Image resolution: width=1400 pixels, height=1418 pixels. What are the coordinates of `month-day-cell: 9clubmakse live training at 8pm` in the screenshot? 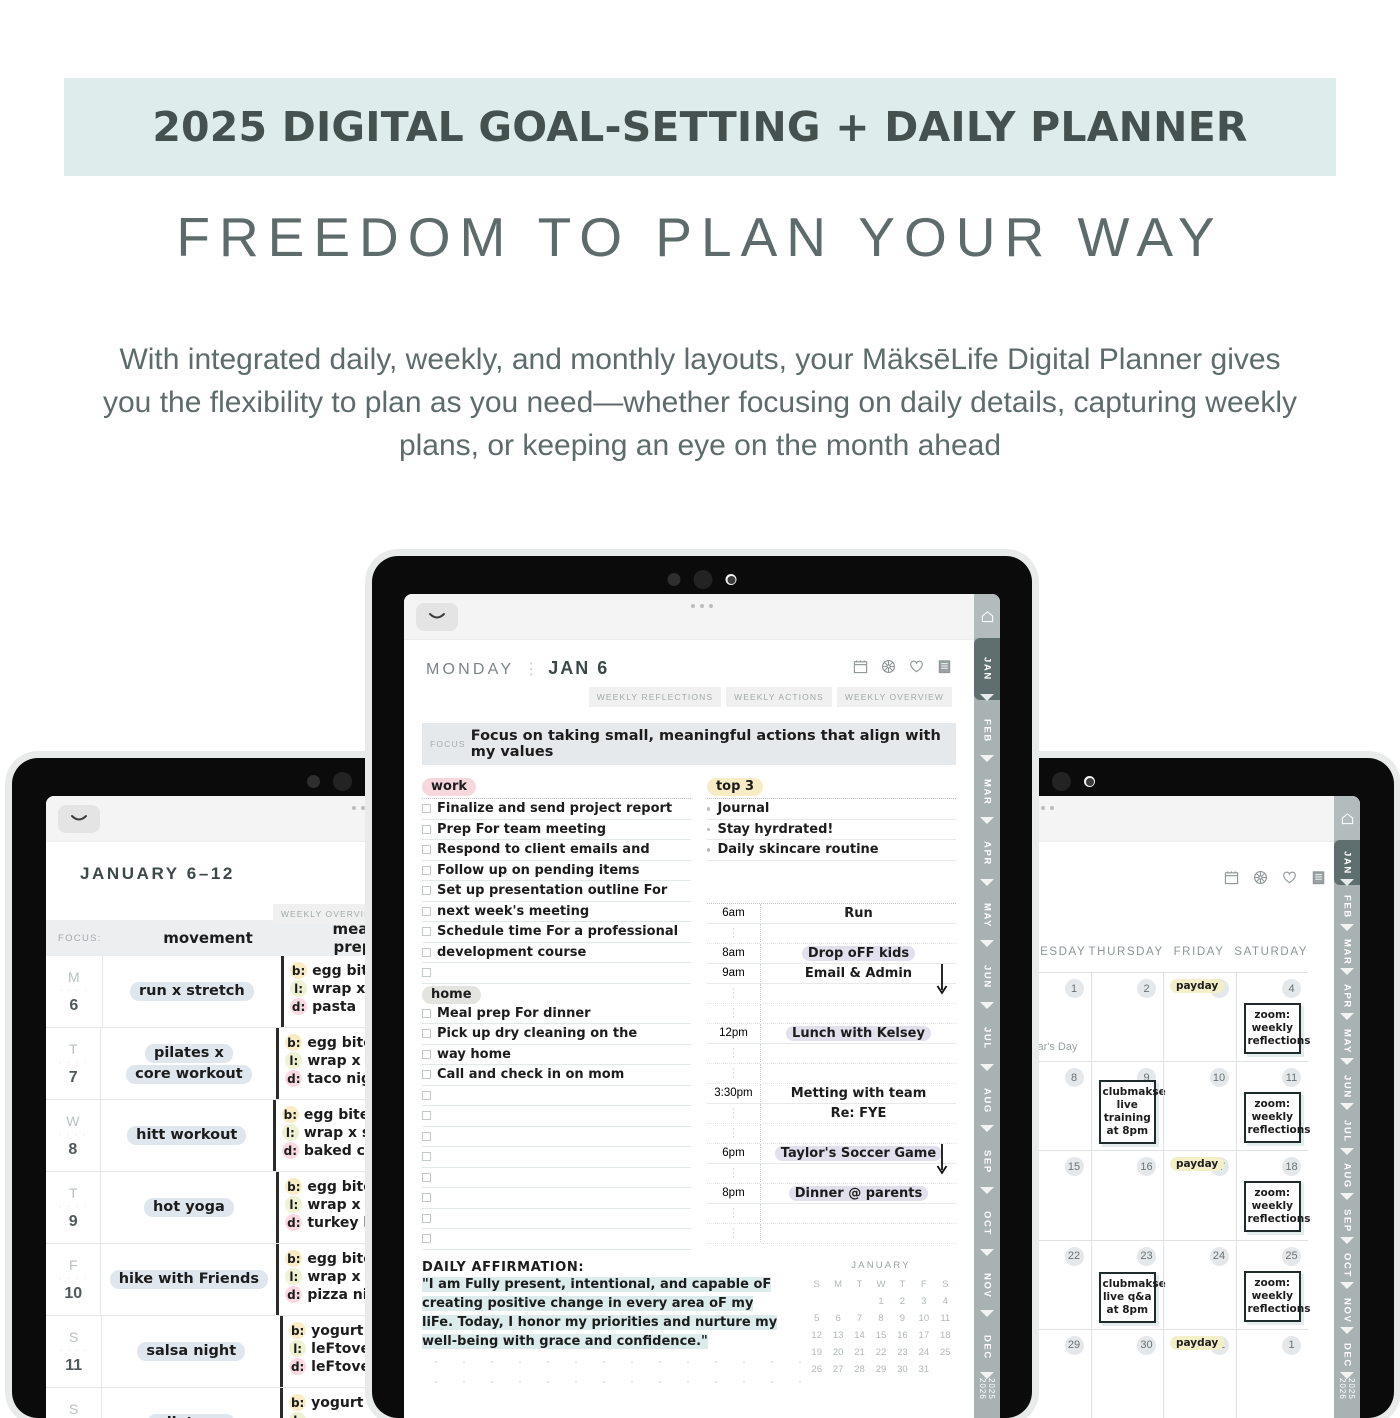 It's located at (1127, 1106).